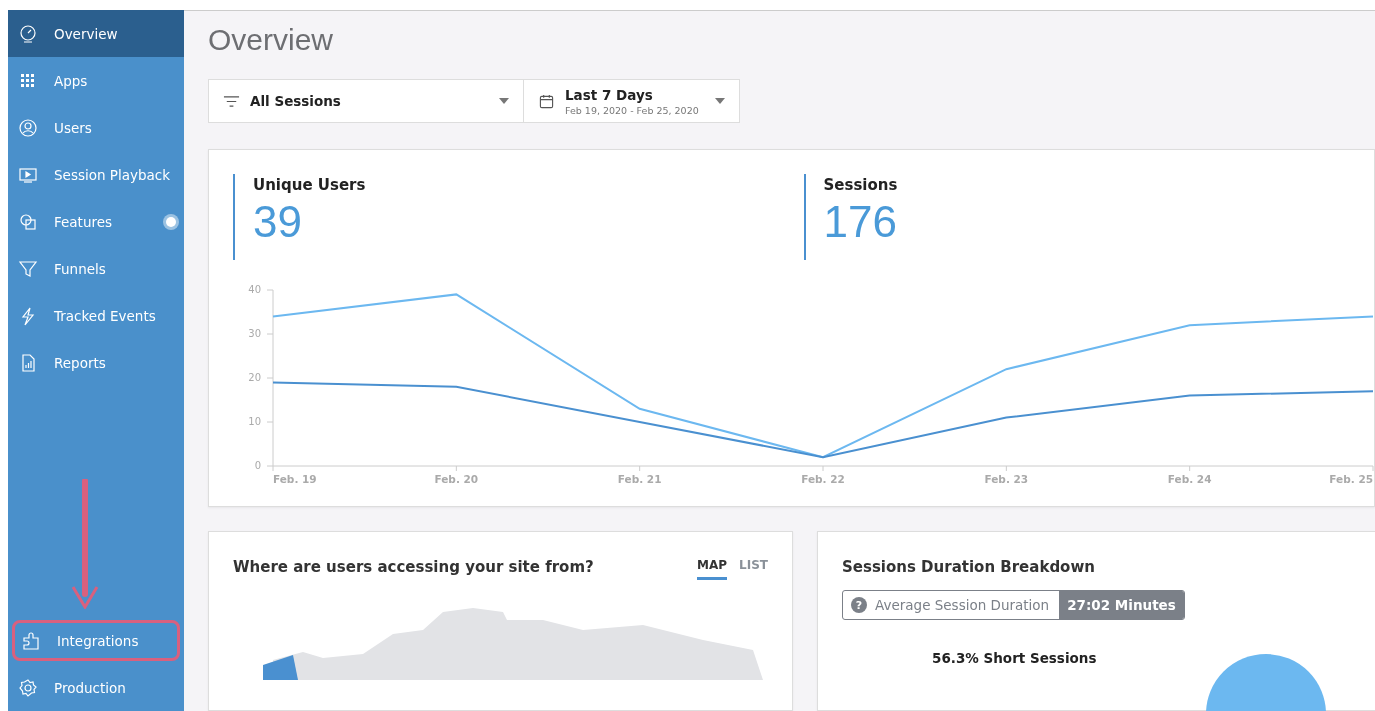  Describe the element at coordinates (609, 94) in the screenshot. I see `range-label: Last 7 Days` at that location.